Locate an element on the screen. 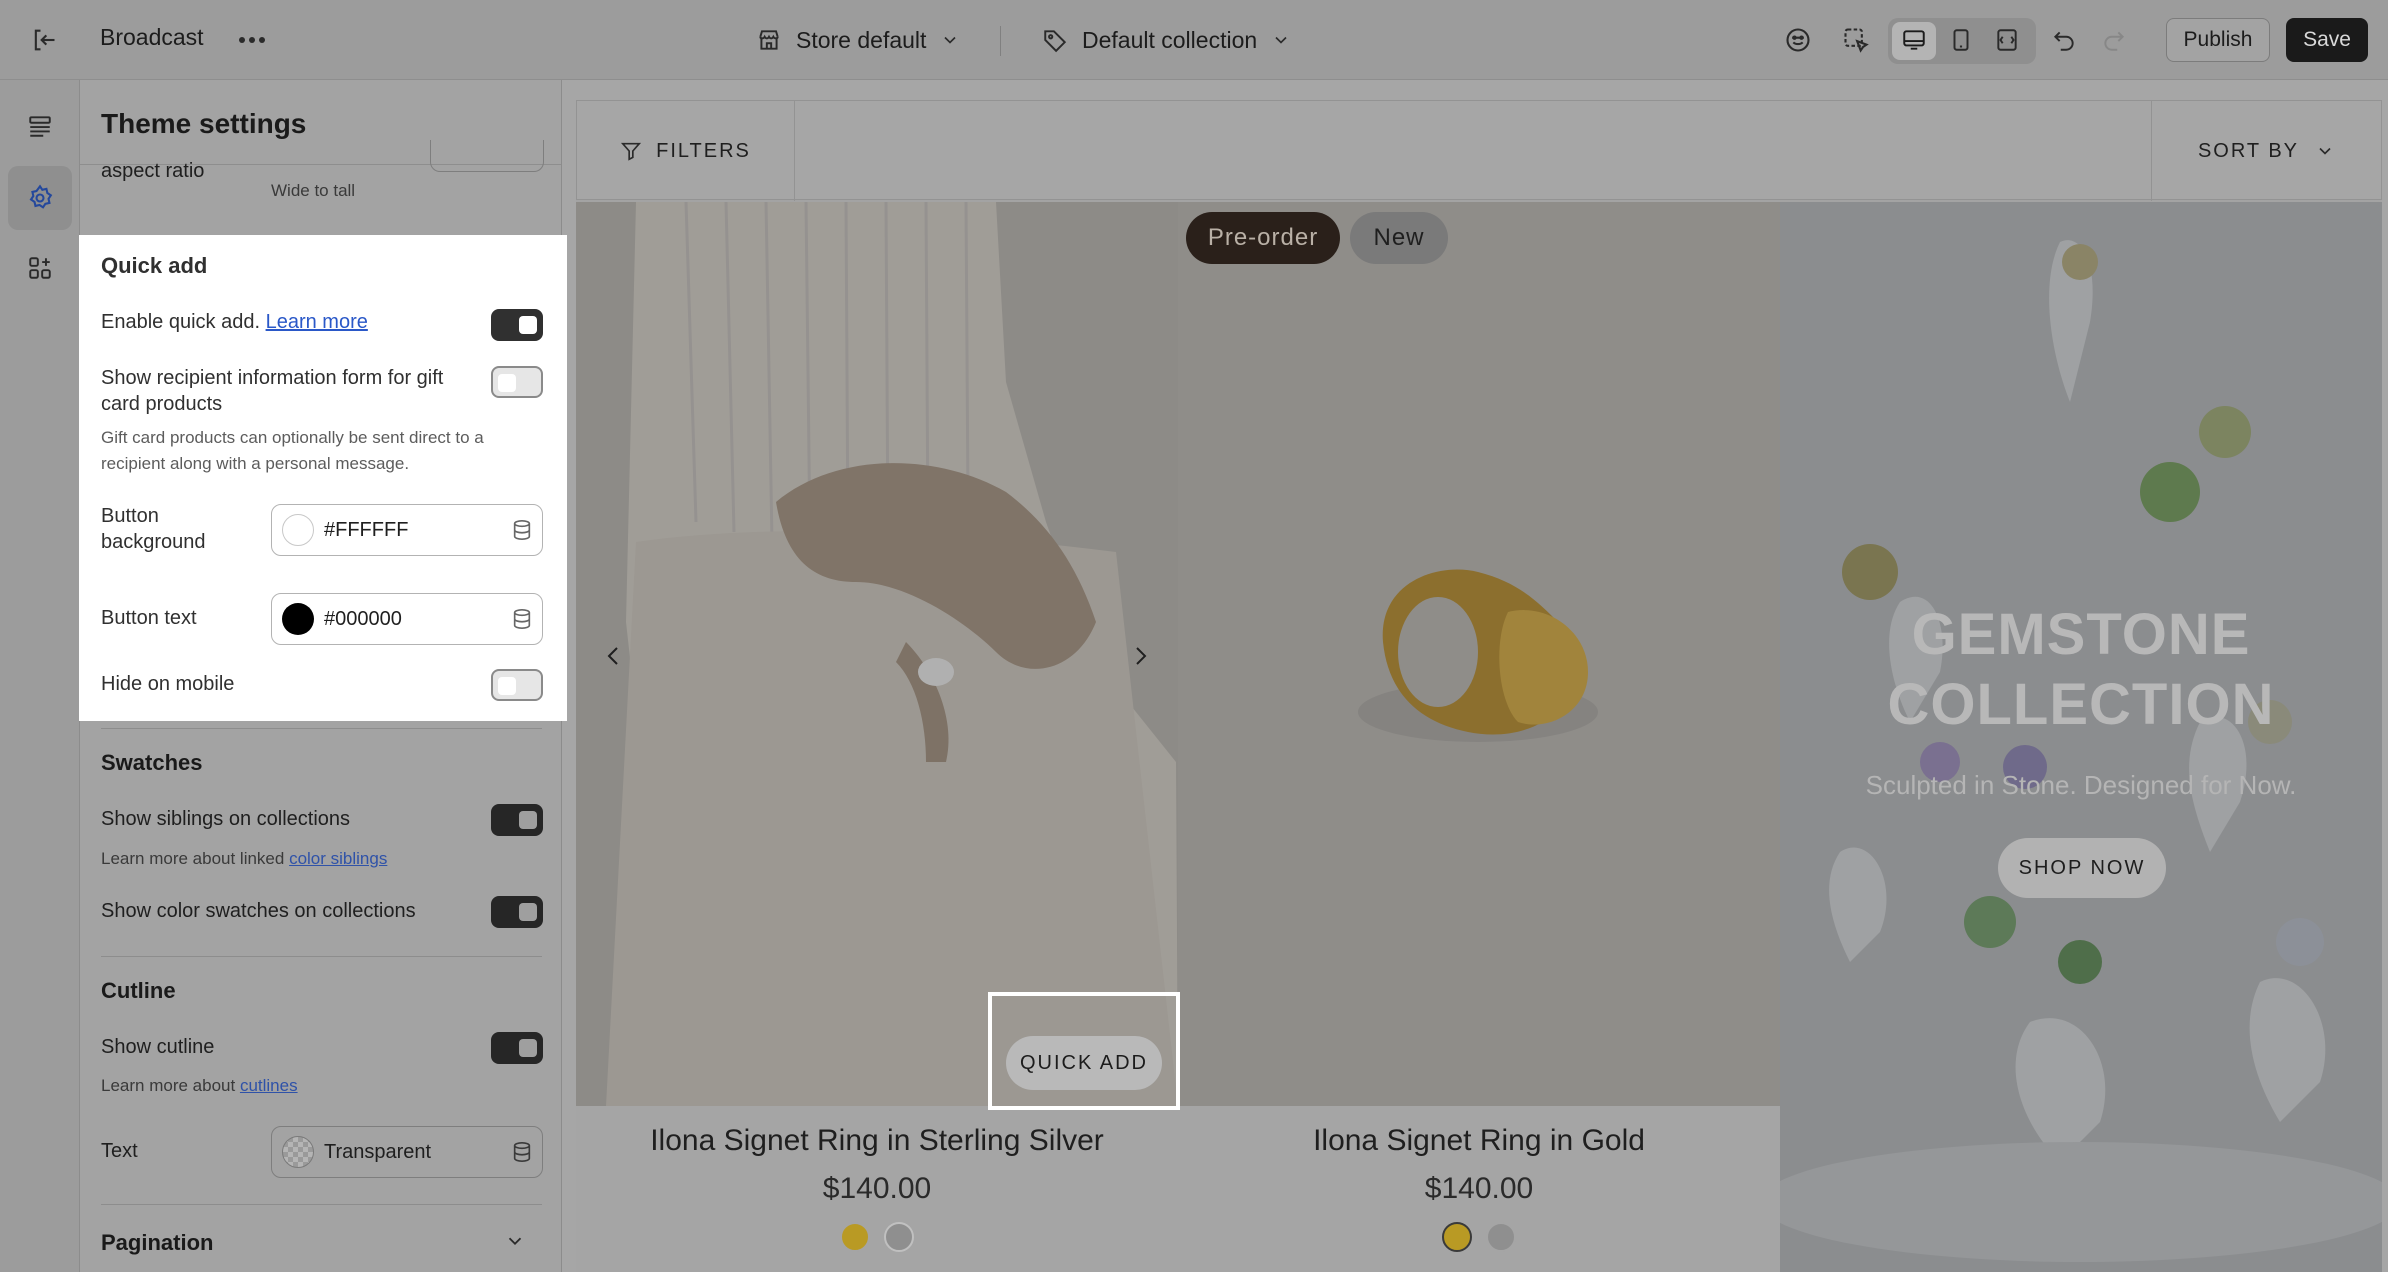 This screenshot has width=2388, height=1272. cutline-text-value: Transparent is located at coordinates (378, 1151).